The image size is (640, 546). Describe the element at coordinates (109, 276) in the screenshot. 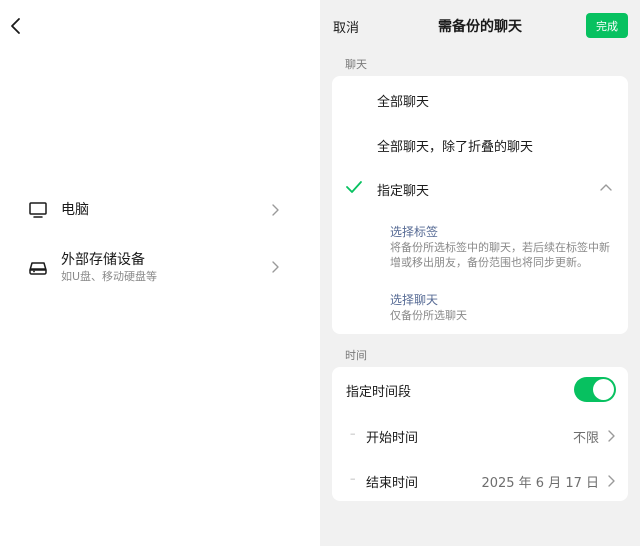

I see `device-item-subtitle: 如U盘、移动硬盘等` at that location.